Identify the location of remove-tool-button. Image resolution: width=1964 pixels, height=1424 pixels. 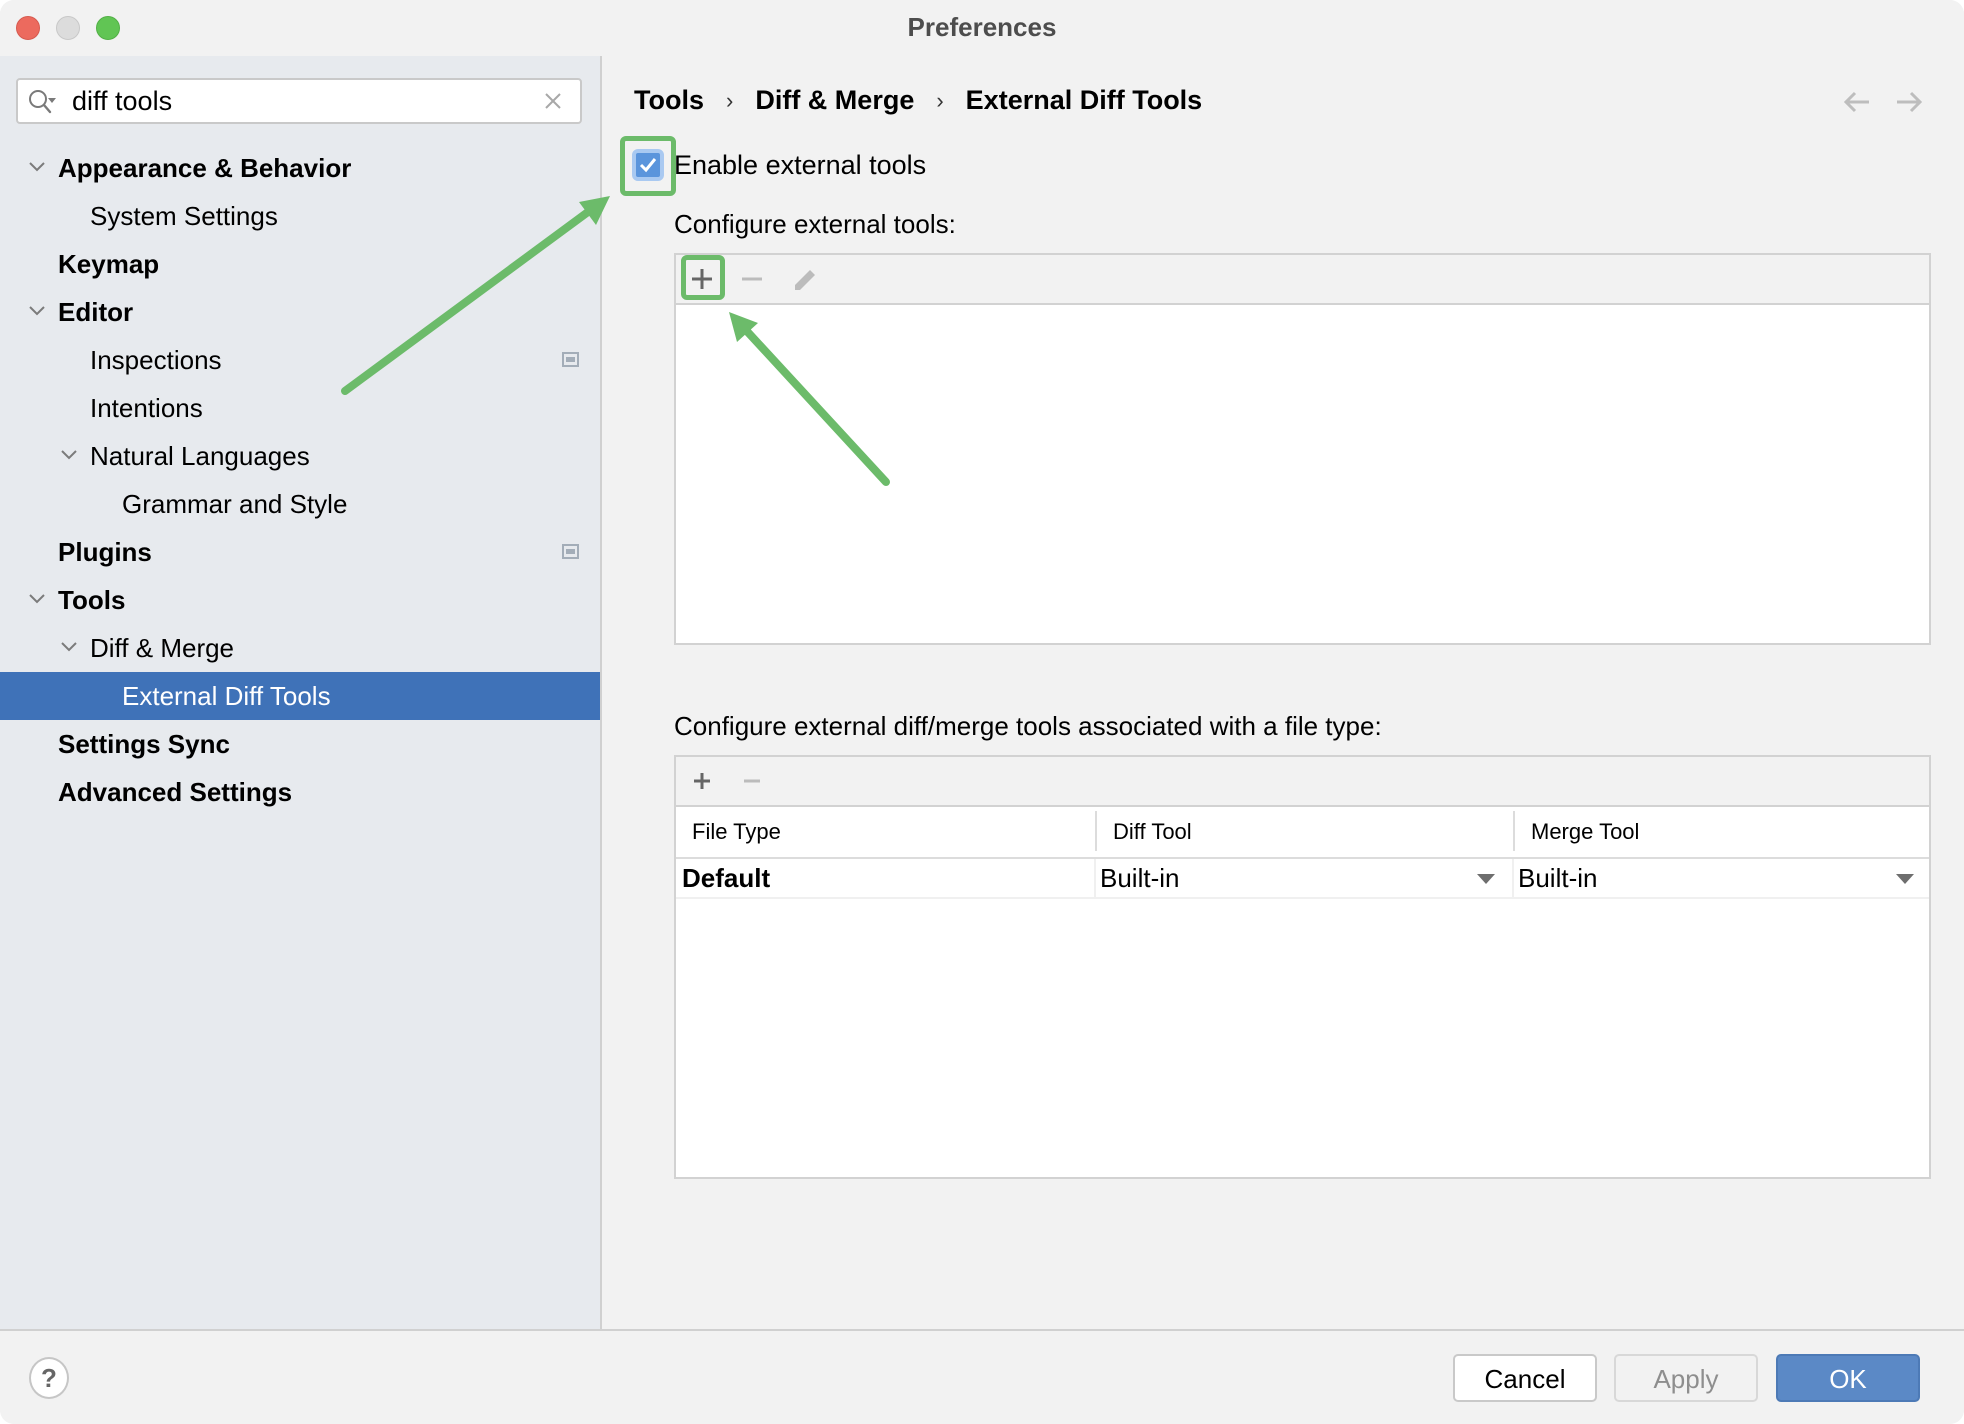
(752, 279).